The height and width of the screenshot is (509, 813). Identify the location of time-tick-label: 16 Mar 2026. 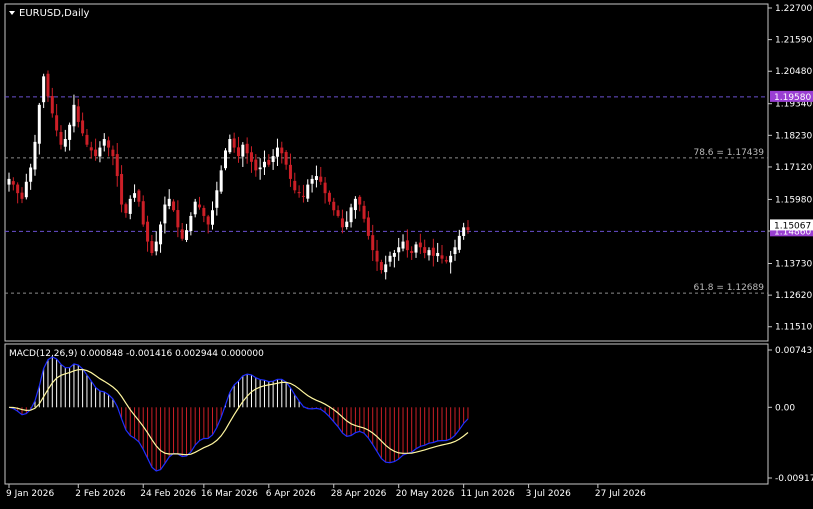
(229, 494).